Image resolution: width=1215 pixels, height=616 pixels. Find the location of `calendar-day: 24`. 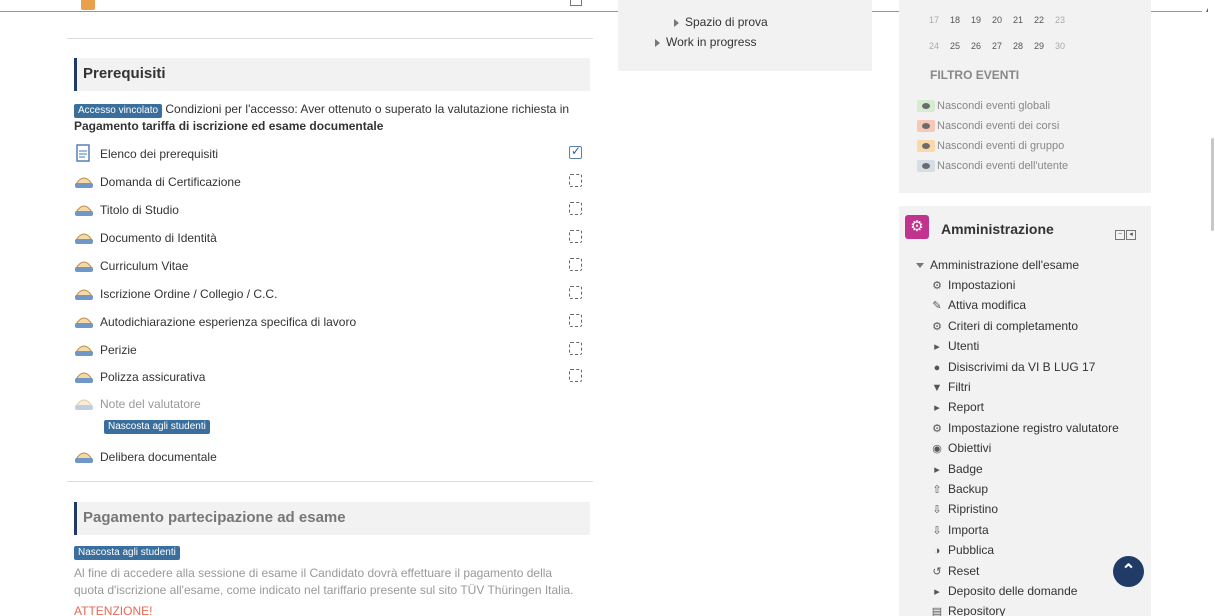

calendar-day: 24 is located at coordinates (939, 46).